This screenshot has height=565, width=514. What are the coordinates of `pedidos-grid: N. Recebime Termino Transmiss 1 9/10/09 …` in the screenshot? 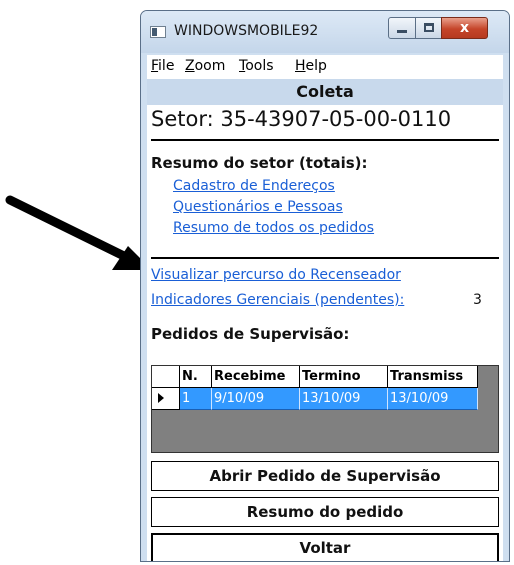 It's located at (325, 409).